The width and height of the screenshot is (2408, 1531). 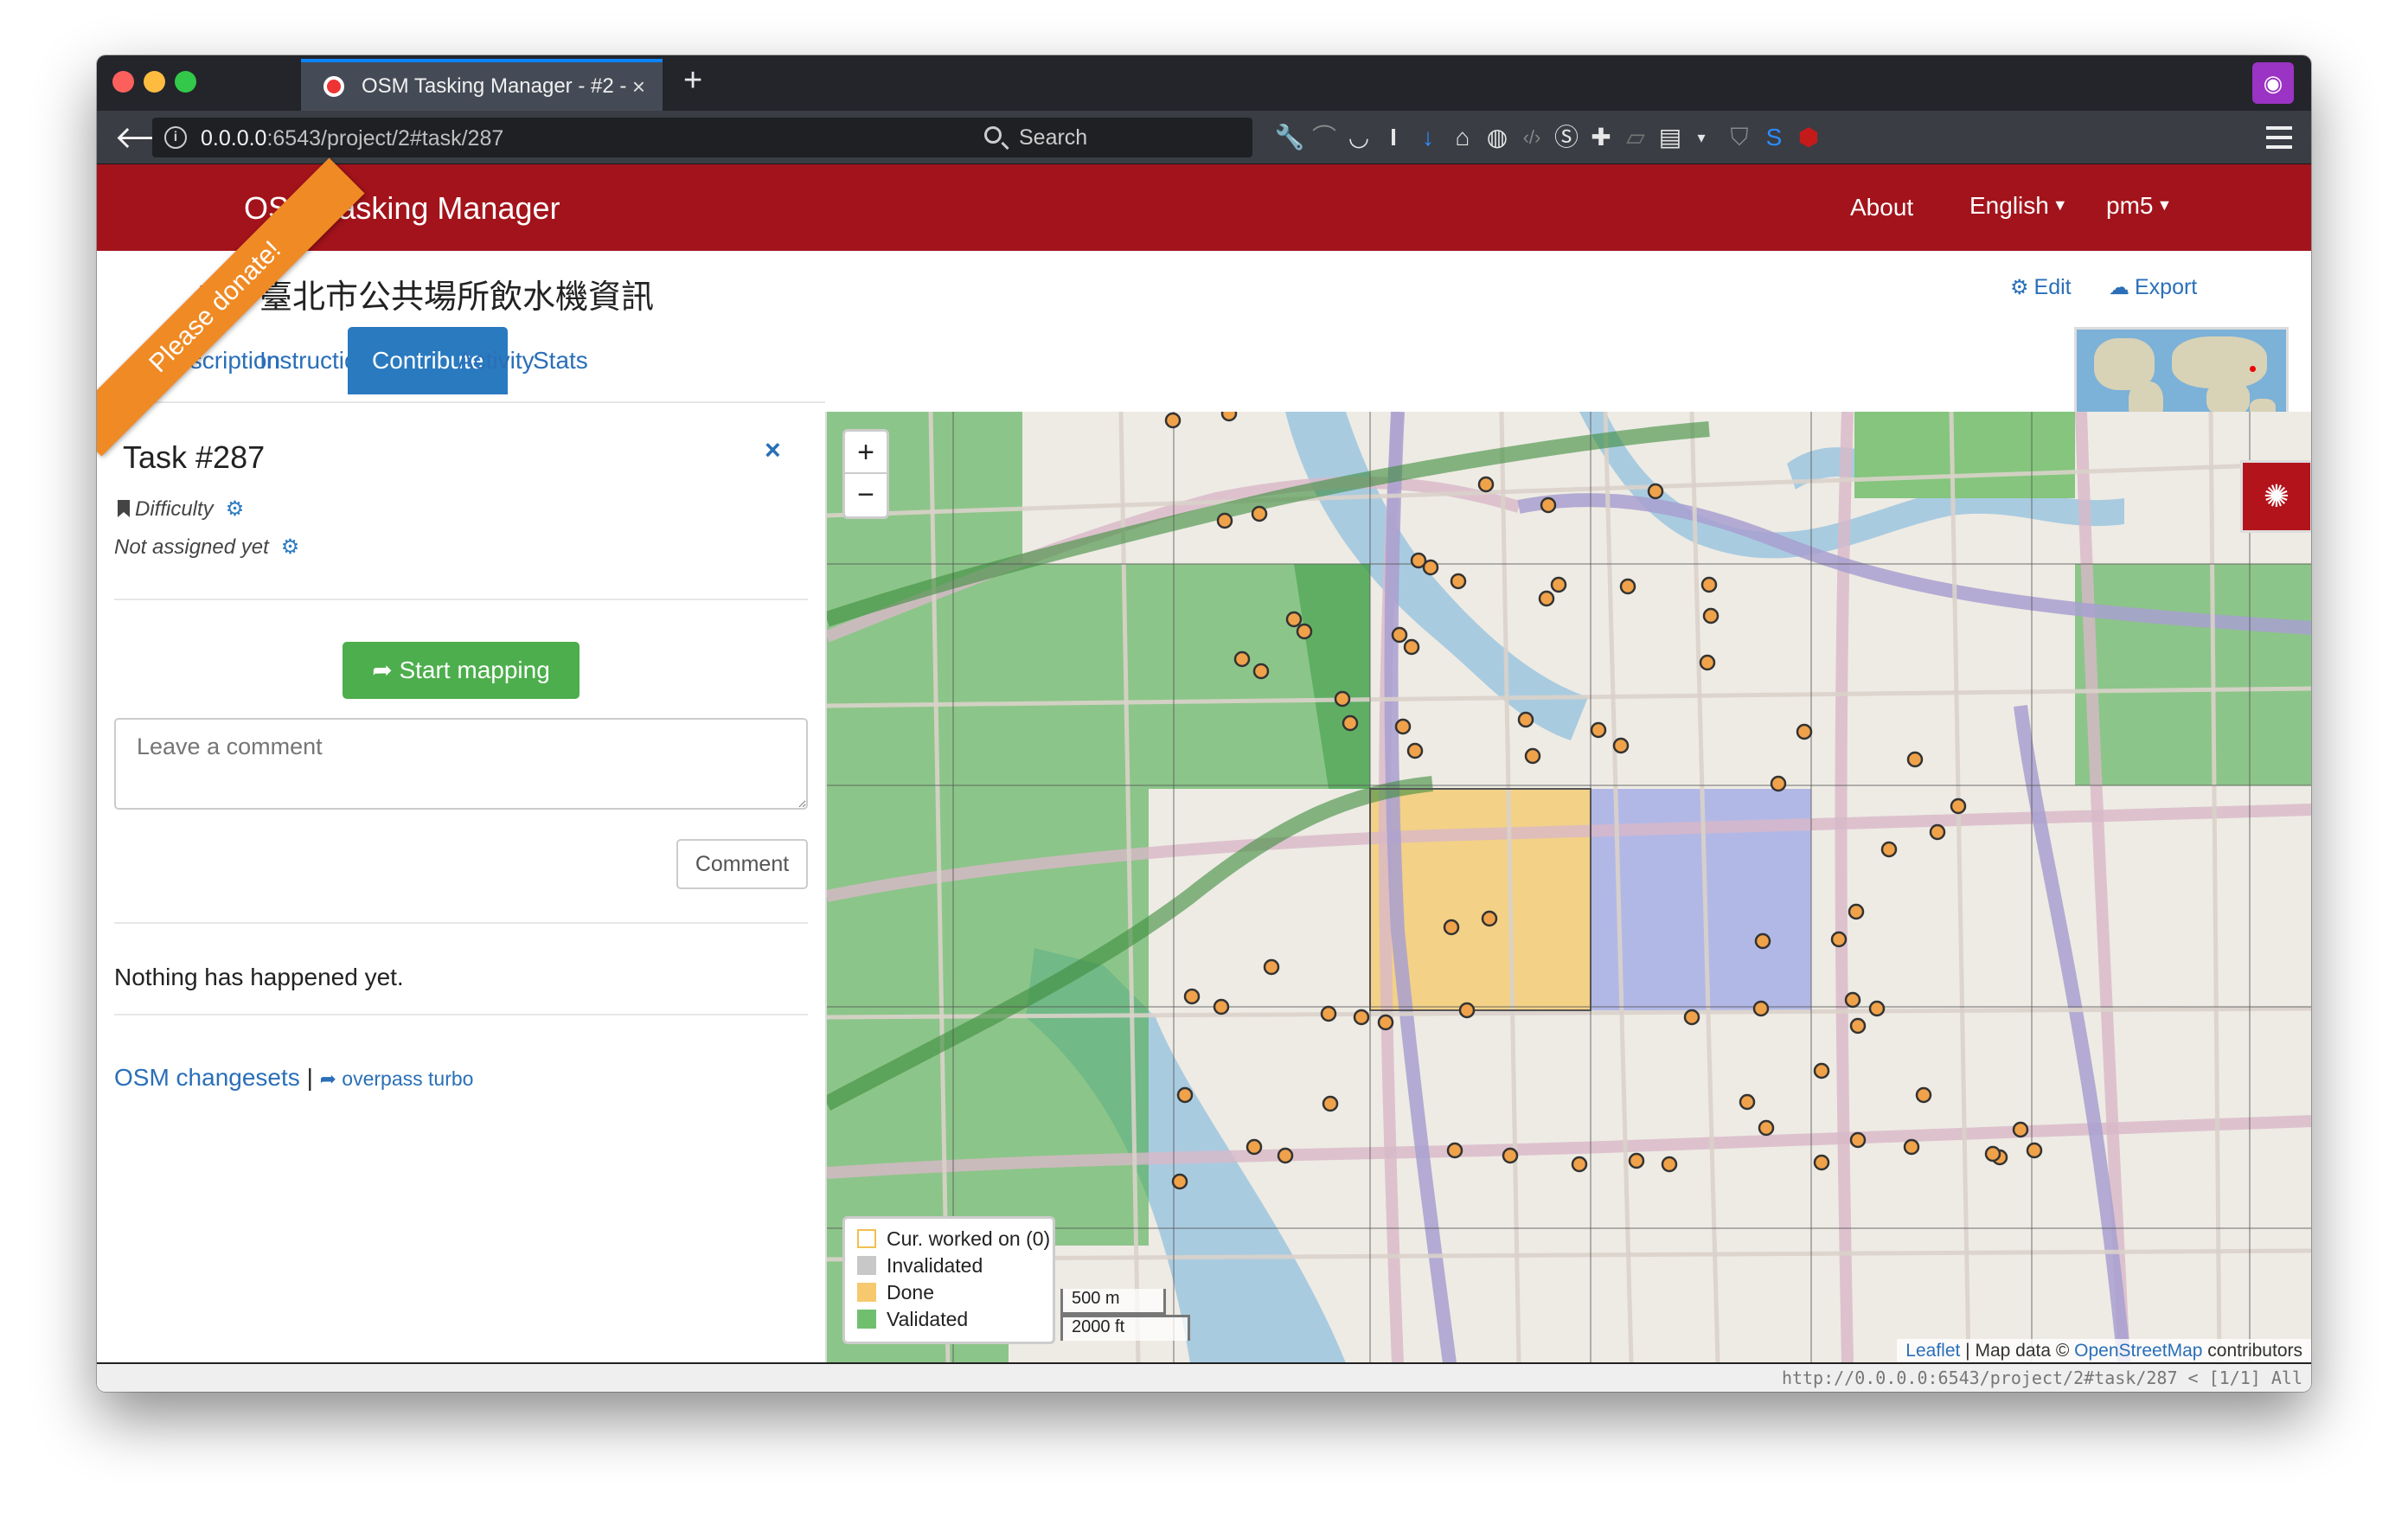 What do you see at coordinates (185, 82) in the screenshot?
I see `window-maximize-button` at bounding box center [185, 82].